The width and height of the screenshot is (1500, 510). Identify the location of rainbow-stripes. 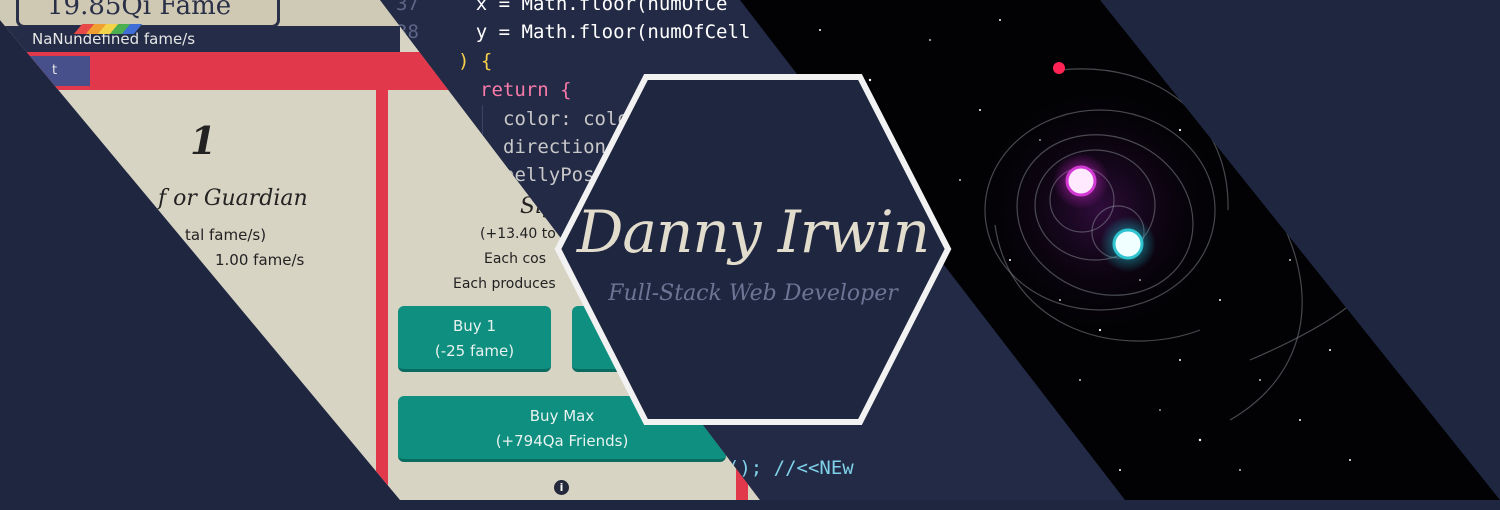
(108, 29).